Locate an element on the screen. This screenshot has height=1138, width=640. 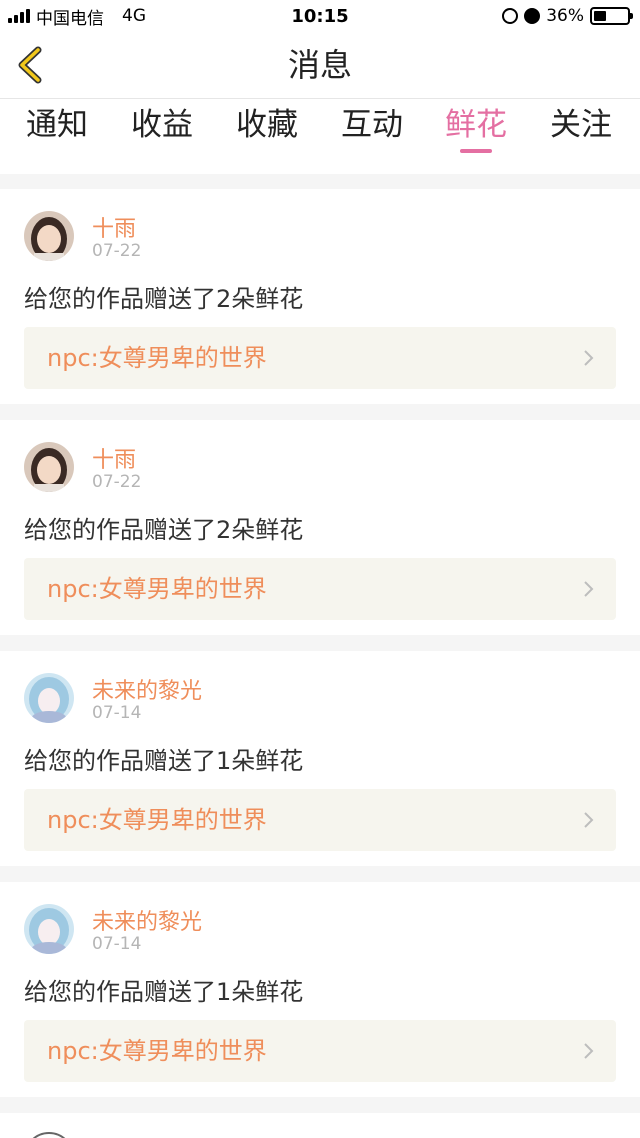
tab-label: 通知 is located at coordinates (57, 125).